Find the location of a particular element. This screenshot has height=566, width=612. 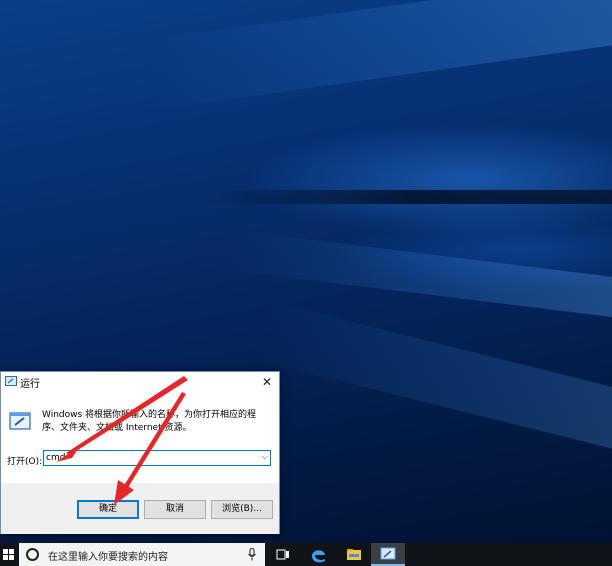

chevron-down-icon: ⌵ is located at coordinates (265, 457).